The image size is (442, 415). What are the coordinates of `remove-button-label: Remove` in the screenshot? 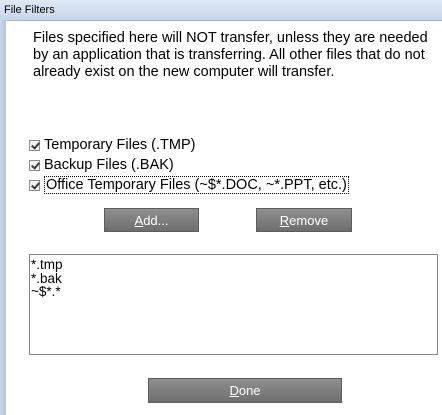 It's located at (304, 220).